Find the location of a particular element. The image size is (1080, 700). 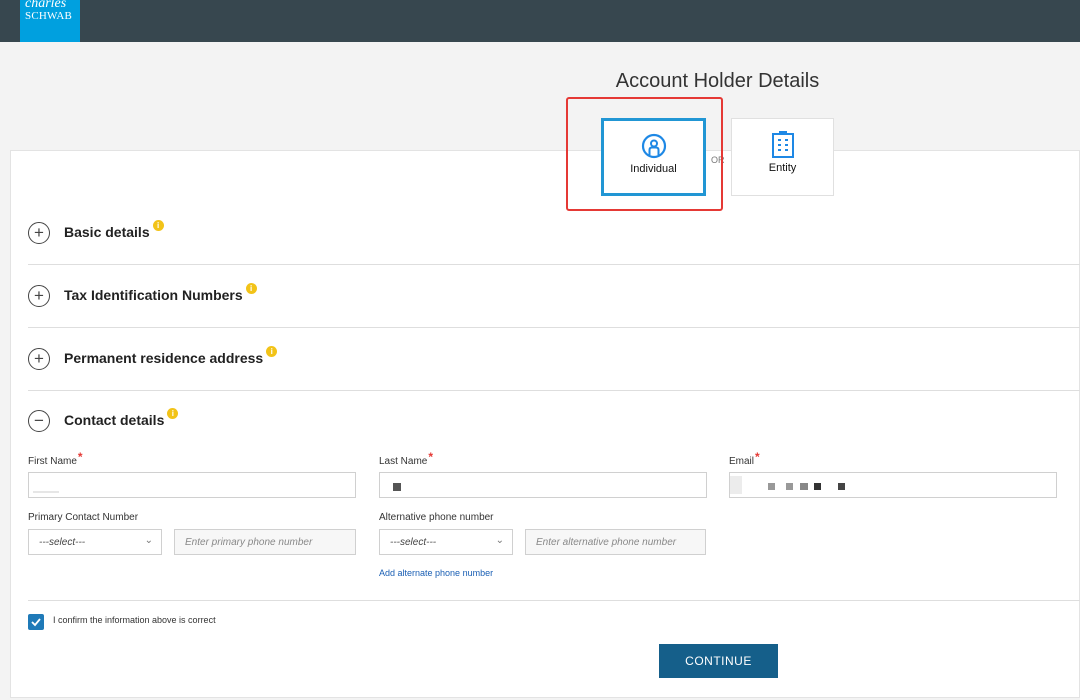

section-title: Tax Identification Numbers is located at coordinates (153, 295).